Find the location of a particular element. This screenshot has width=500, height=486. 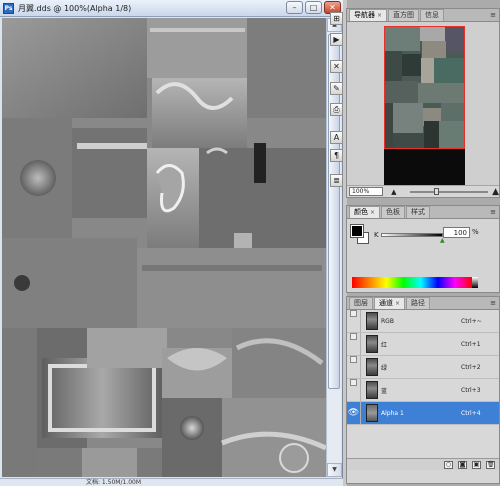

tab-color: 颜色 × is located at coordinates (365, 212).